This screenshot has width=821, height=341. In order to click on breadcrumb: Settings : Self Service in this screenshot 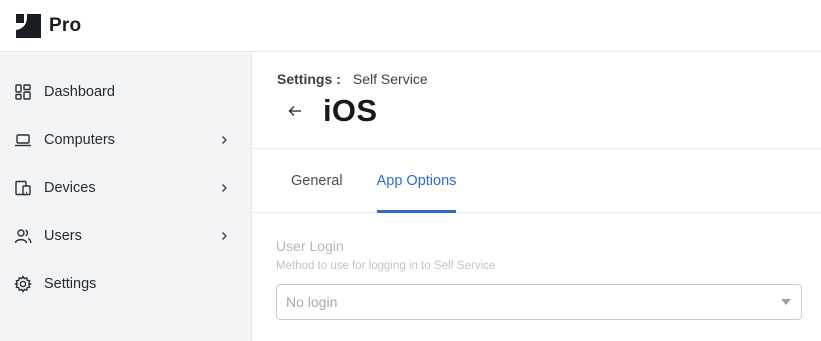, I will do `click(549, 79)`.